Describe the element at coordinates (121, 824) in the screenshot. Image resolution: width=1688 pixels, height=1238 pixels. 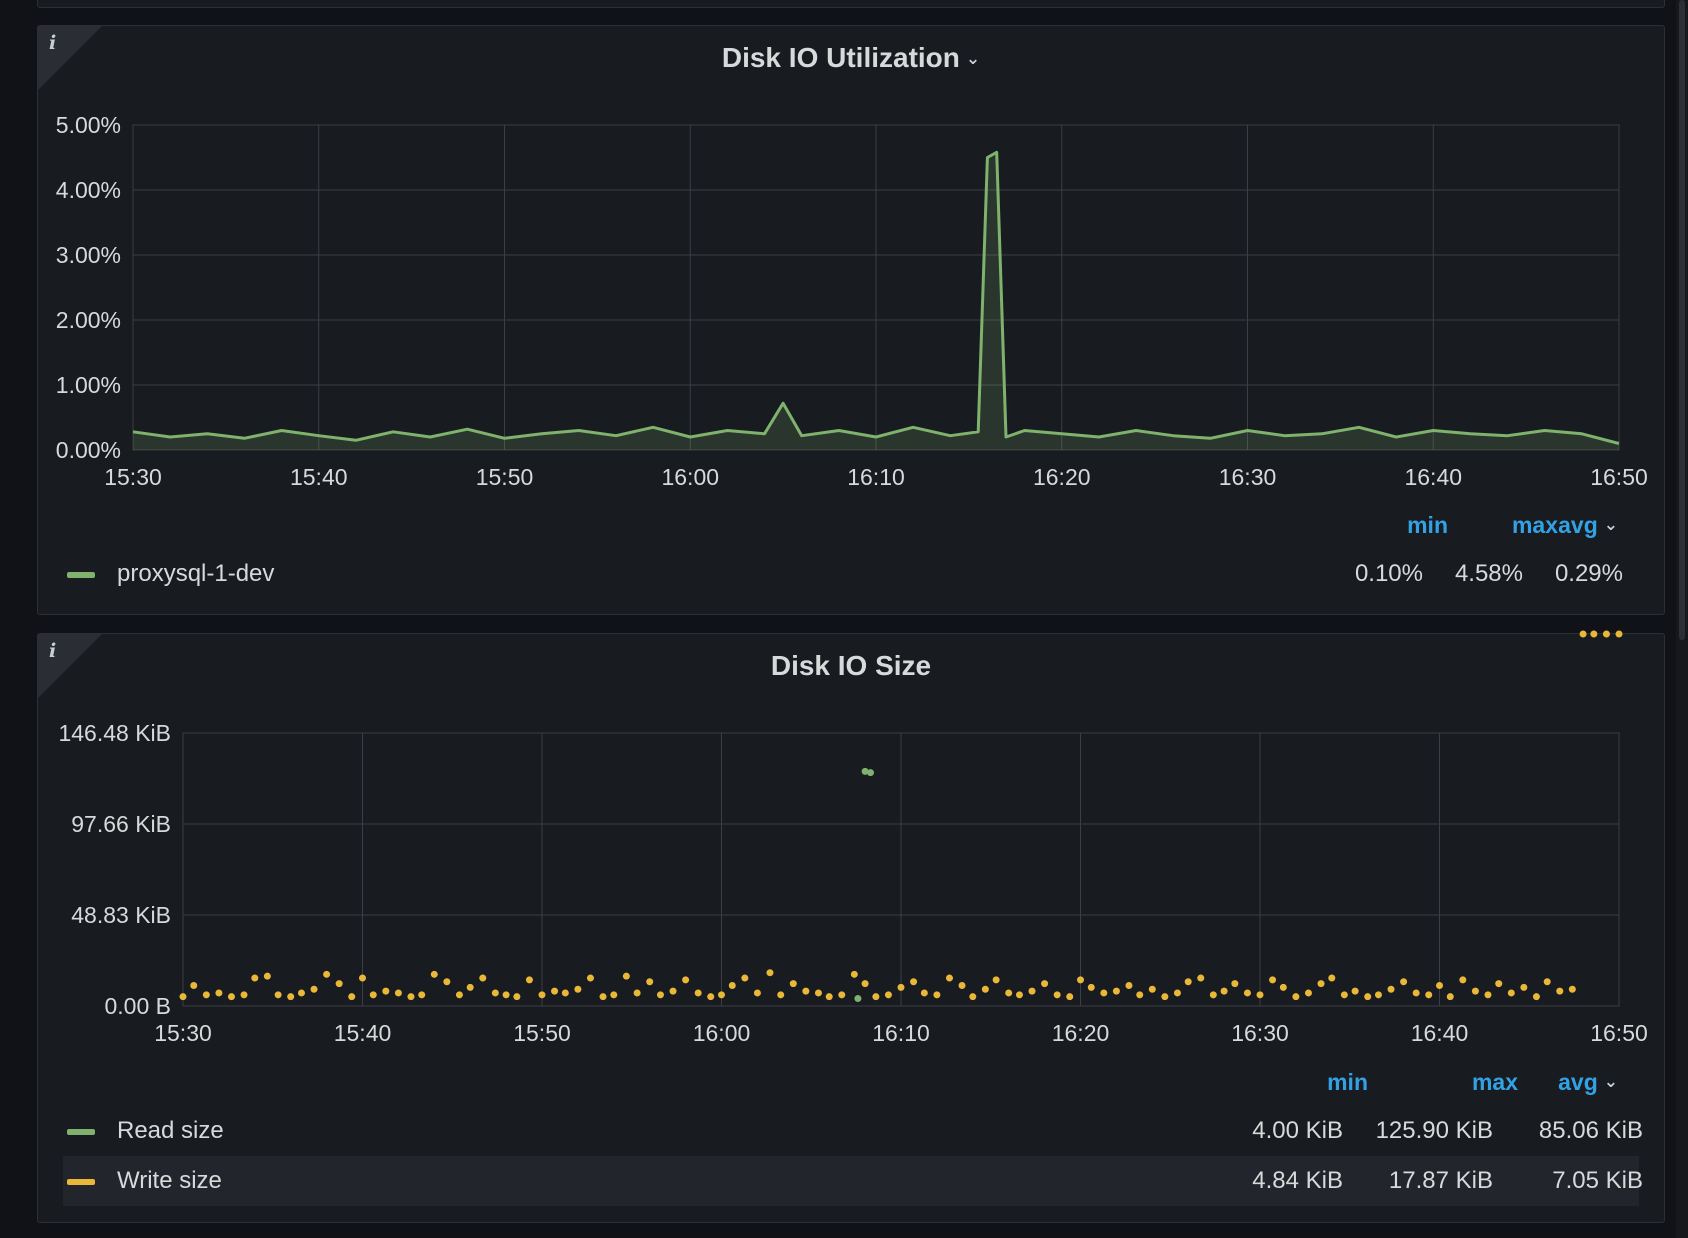
I see `y-tick-label: 97.66 KiB` at that location.